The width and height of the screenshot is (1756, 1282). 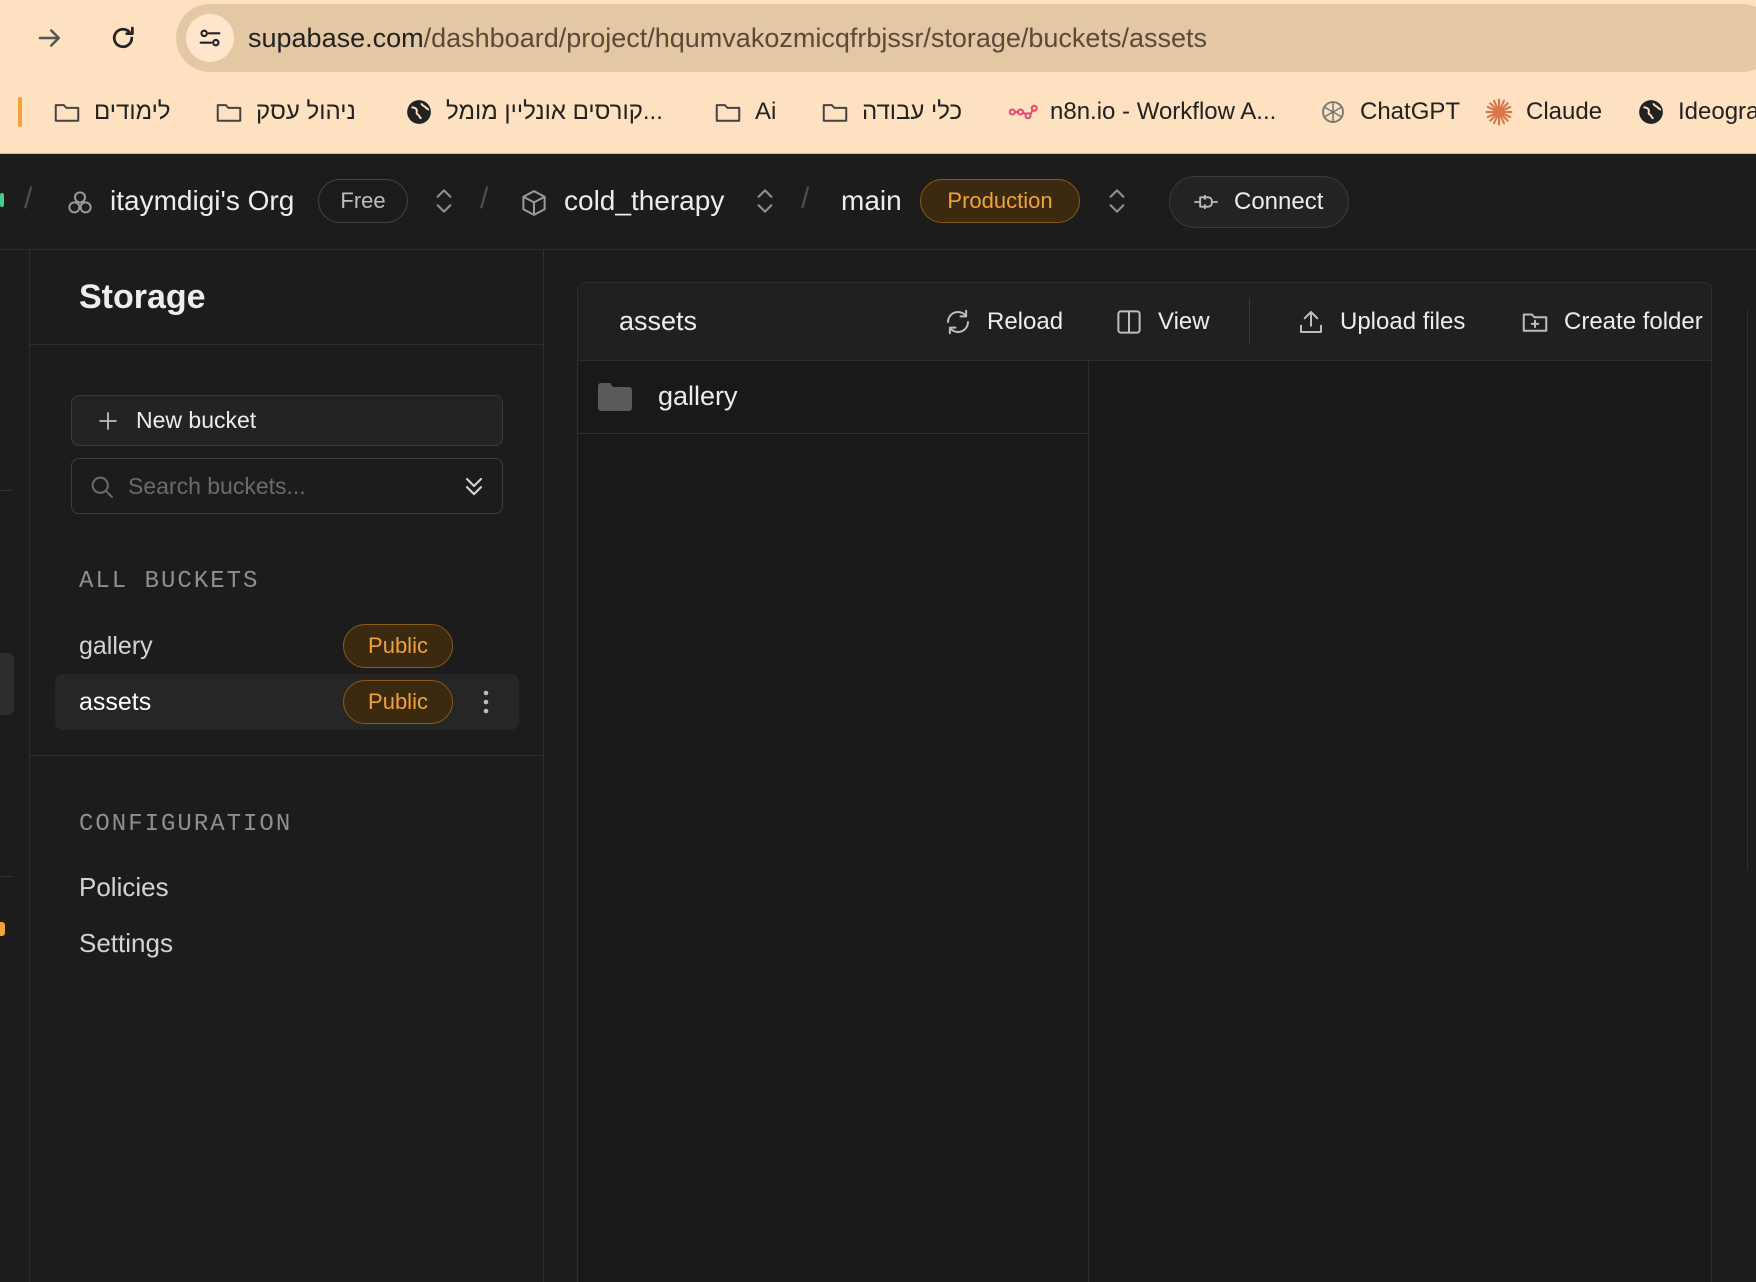 What do you see at coordinates (20, 112) in the screenshot?
I see `tab-group-marker` at bounding box center [20, 112].